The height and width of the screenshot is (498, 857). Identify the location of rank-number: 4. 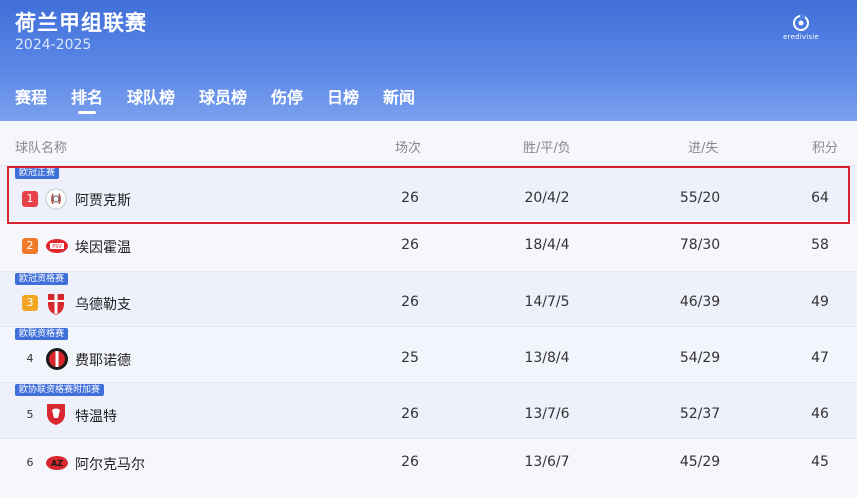
(30, 358).